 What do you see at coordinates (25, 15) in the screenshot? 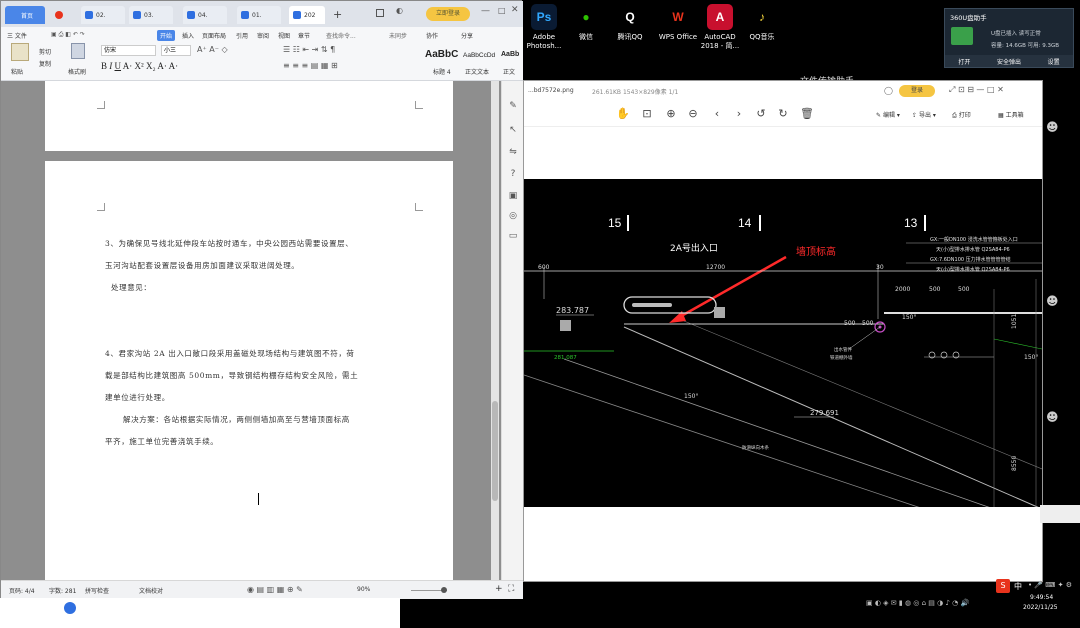
I see `tab-home: 首页` at bounding box center [25, 15].